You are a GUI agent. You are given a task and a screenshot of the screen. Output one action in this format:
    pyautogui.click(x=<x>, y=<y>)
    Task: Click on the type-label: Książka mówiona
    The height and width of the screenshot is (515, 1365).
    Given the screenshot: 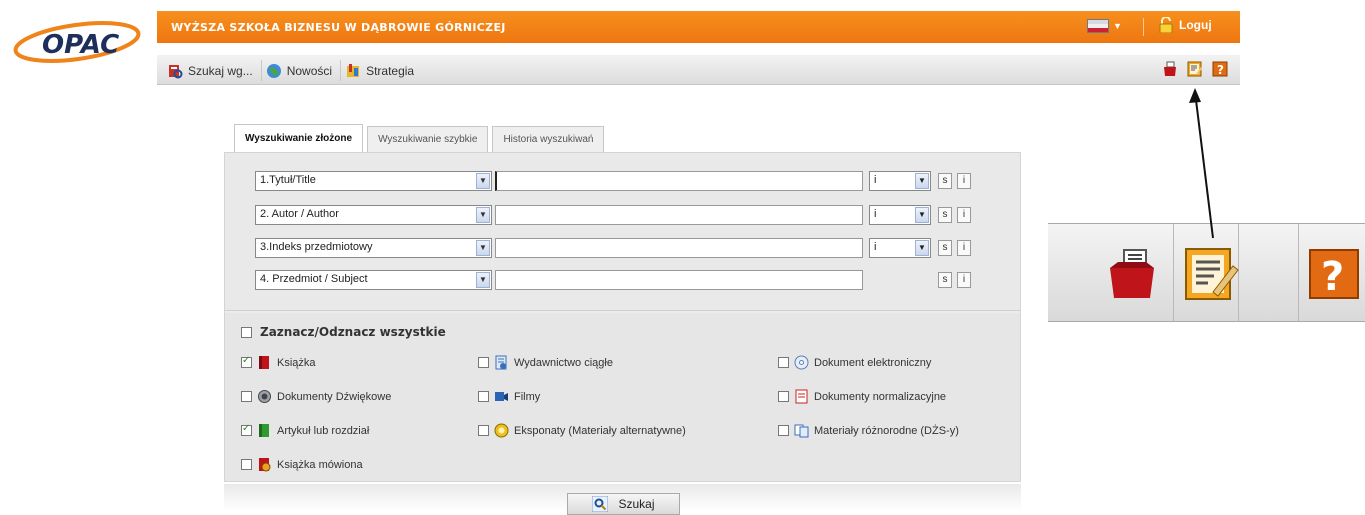 What is the action you would take?
    pyautogui.click(x=320, y=464)
    